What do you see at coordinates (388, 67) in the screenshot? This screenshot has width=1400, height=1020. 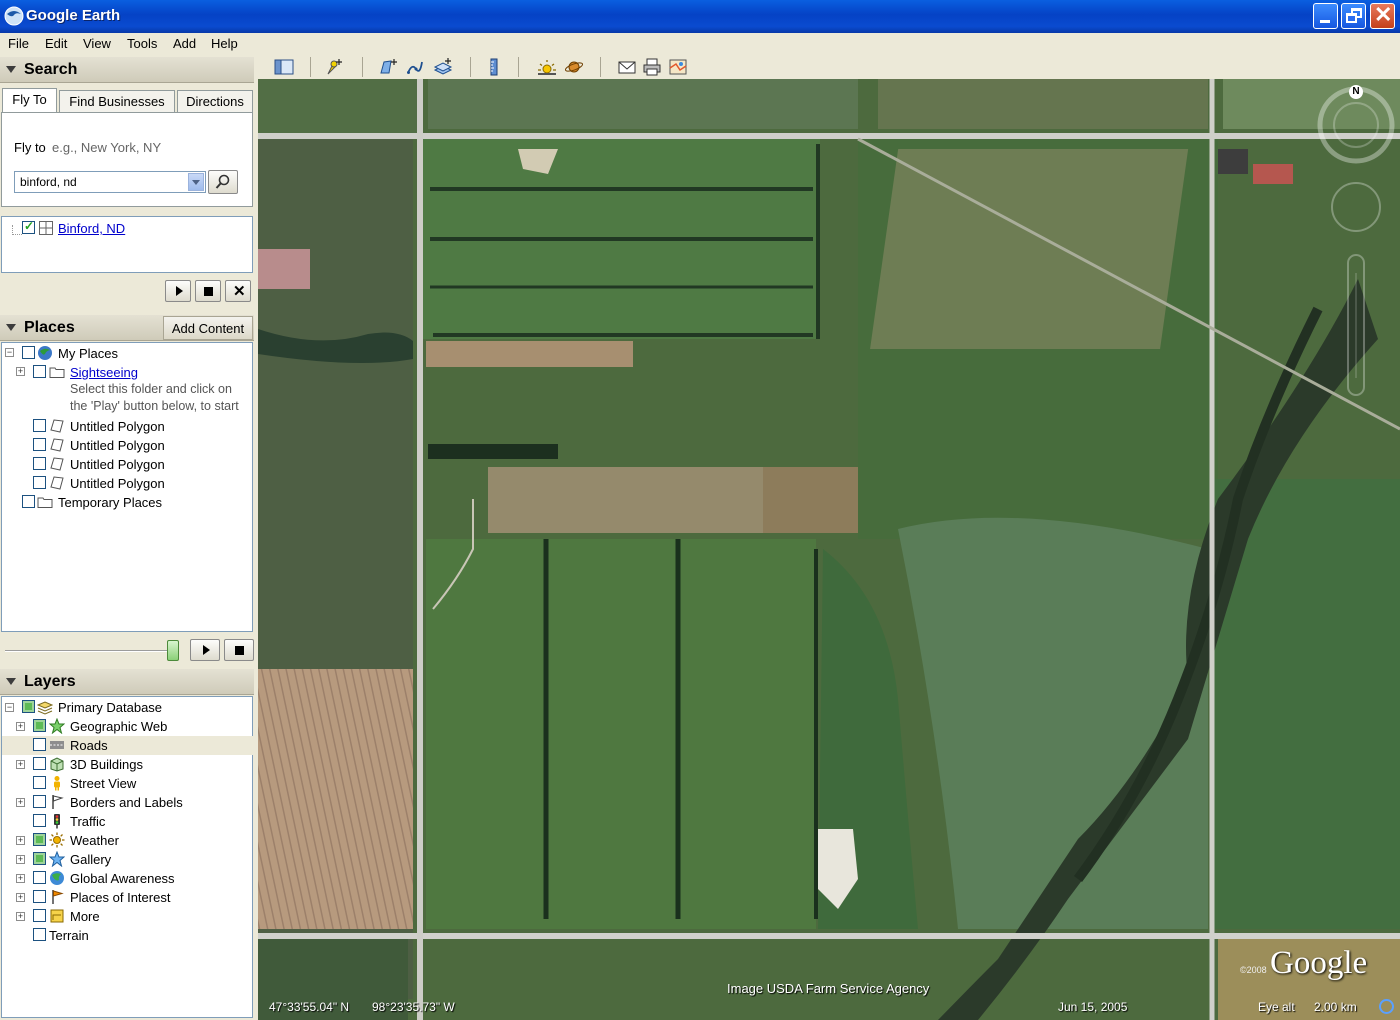 I see `add-polygon-icon` at bounding box center [388, 67].